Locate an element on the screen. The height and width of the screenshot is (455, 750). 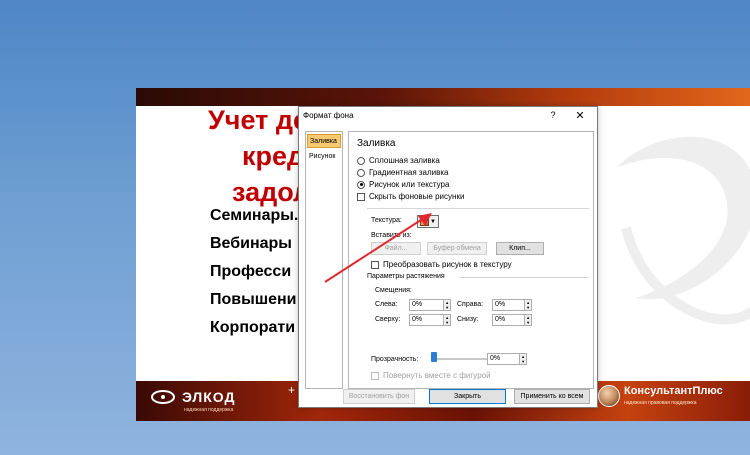
radio-gradient-fill is located at coordinates (361, 172).